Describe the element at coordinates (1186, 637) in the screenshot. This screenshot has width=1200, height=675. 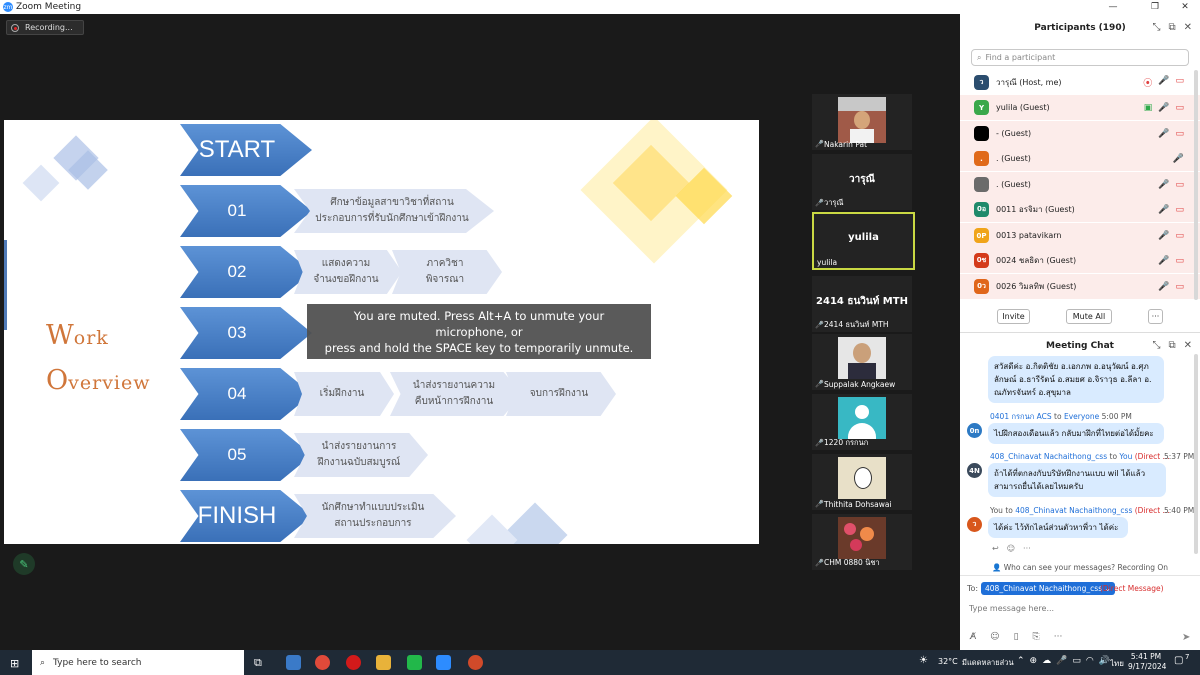
I see `send-icon: ➤` at that location.